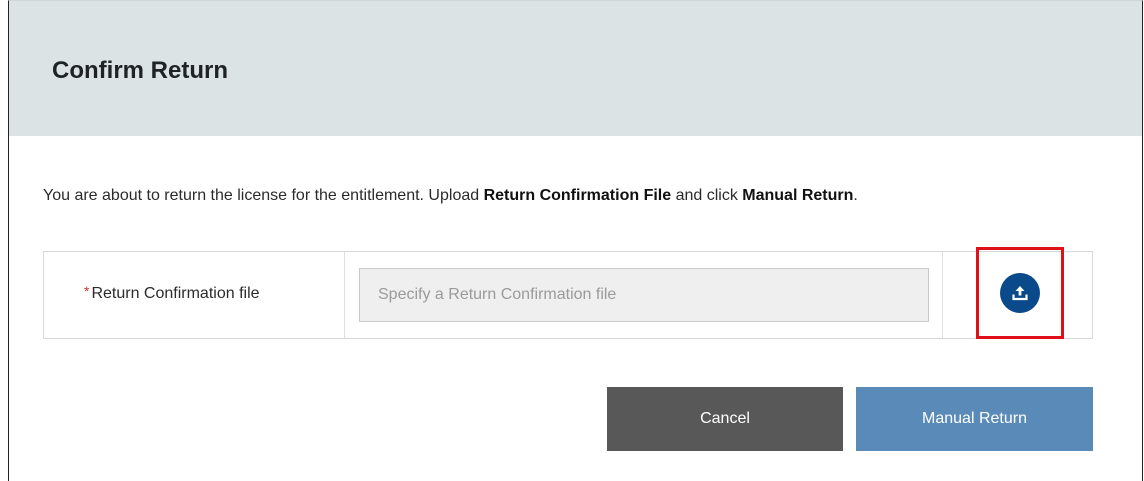  Describe the element at coordinates (974, 419) in the screenshot. I see `manual-return-button: Manual Return` at that location.